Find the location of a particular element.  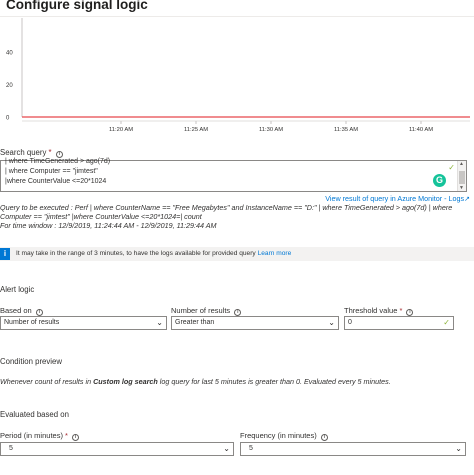

frequency-select: 5 ⌄ is located at coordinates (353, 449).